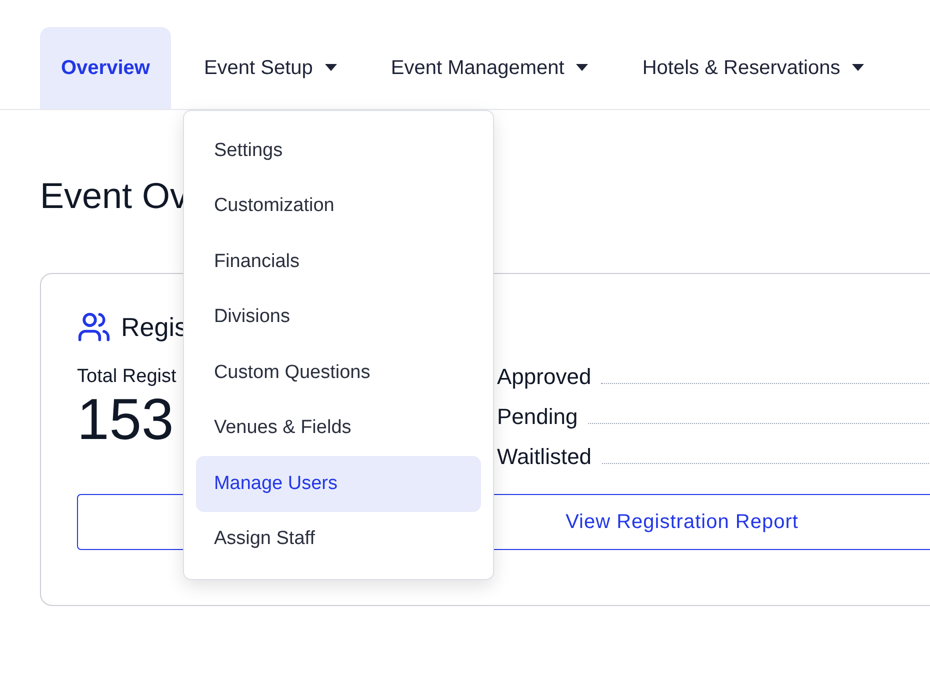 The image size is (930, 674). Describe the element at coordinates (544, 377) in the screenshot. I see `status-label: Approved` at that location.